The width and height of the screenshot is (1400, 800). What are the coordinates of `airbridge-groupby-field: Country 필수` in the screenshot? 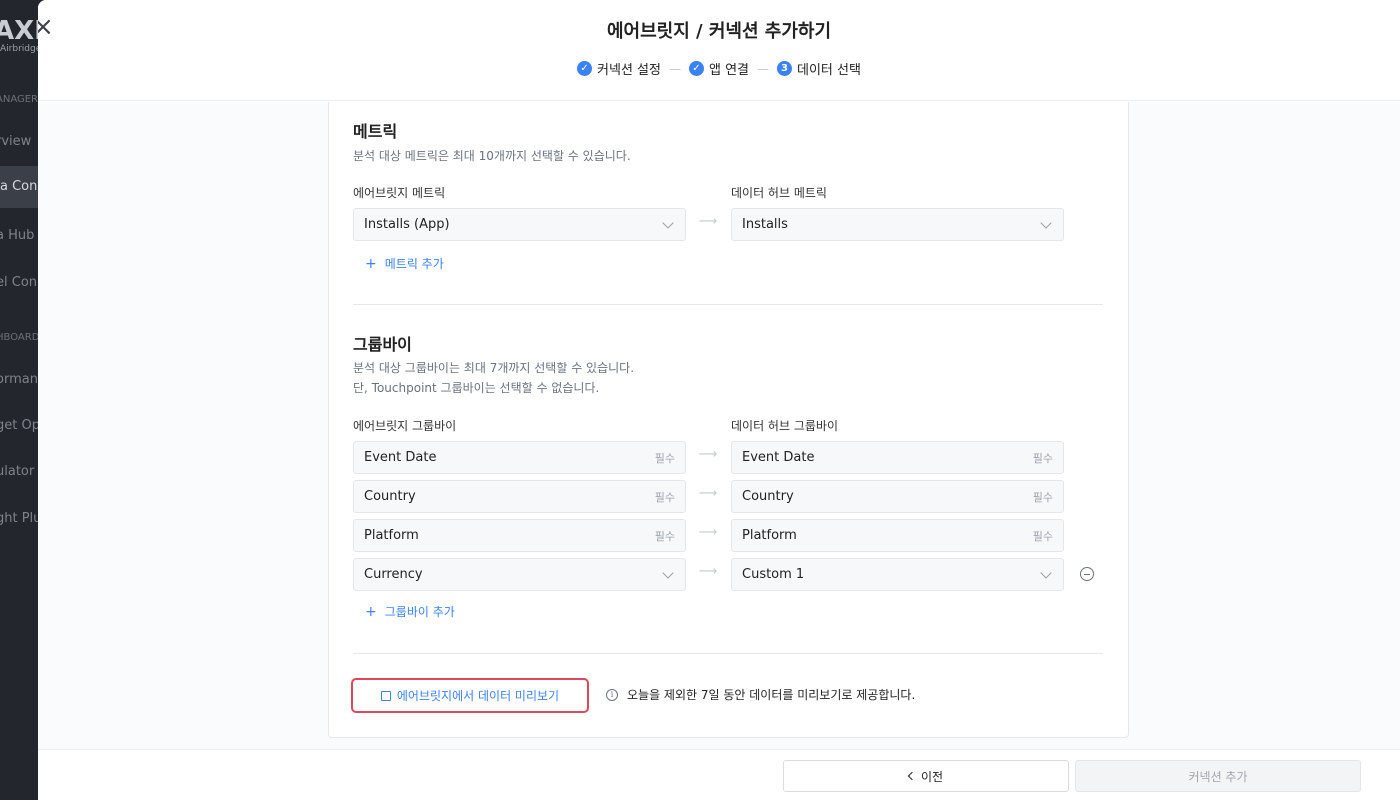 It's located at (519, 496).